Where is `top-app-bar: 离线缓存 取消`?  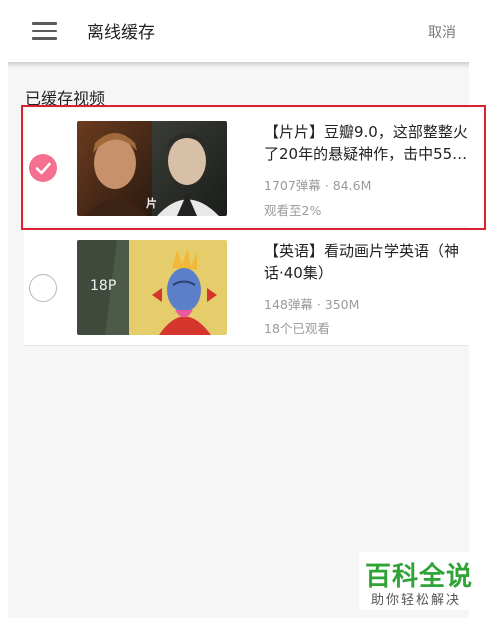 top-app-bar: 离线缓存 取消 is located at coordinates (244, 31).